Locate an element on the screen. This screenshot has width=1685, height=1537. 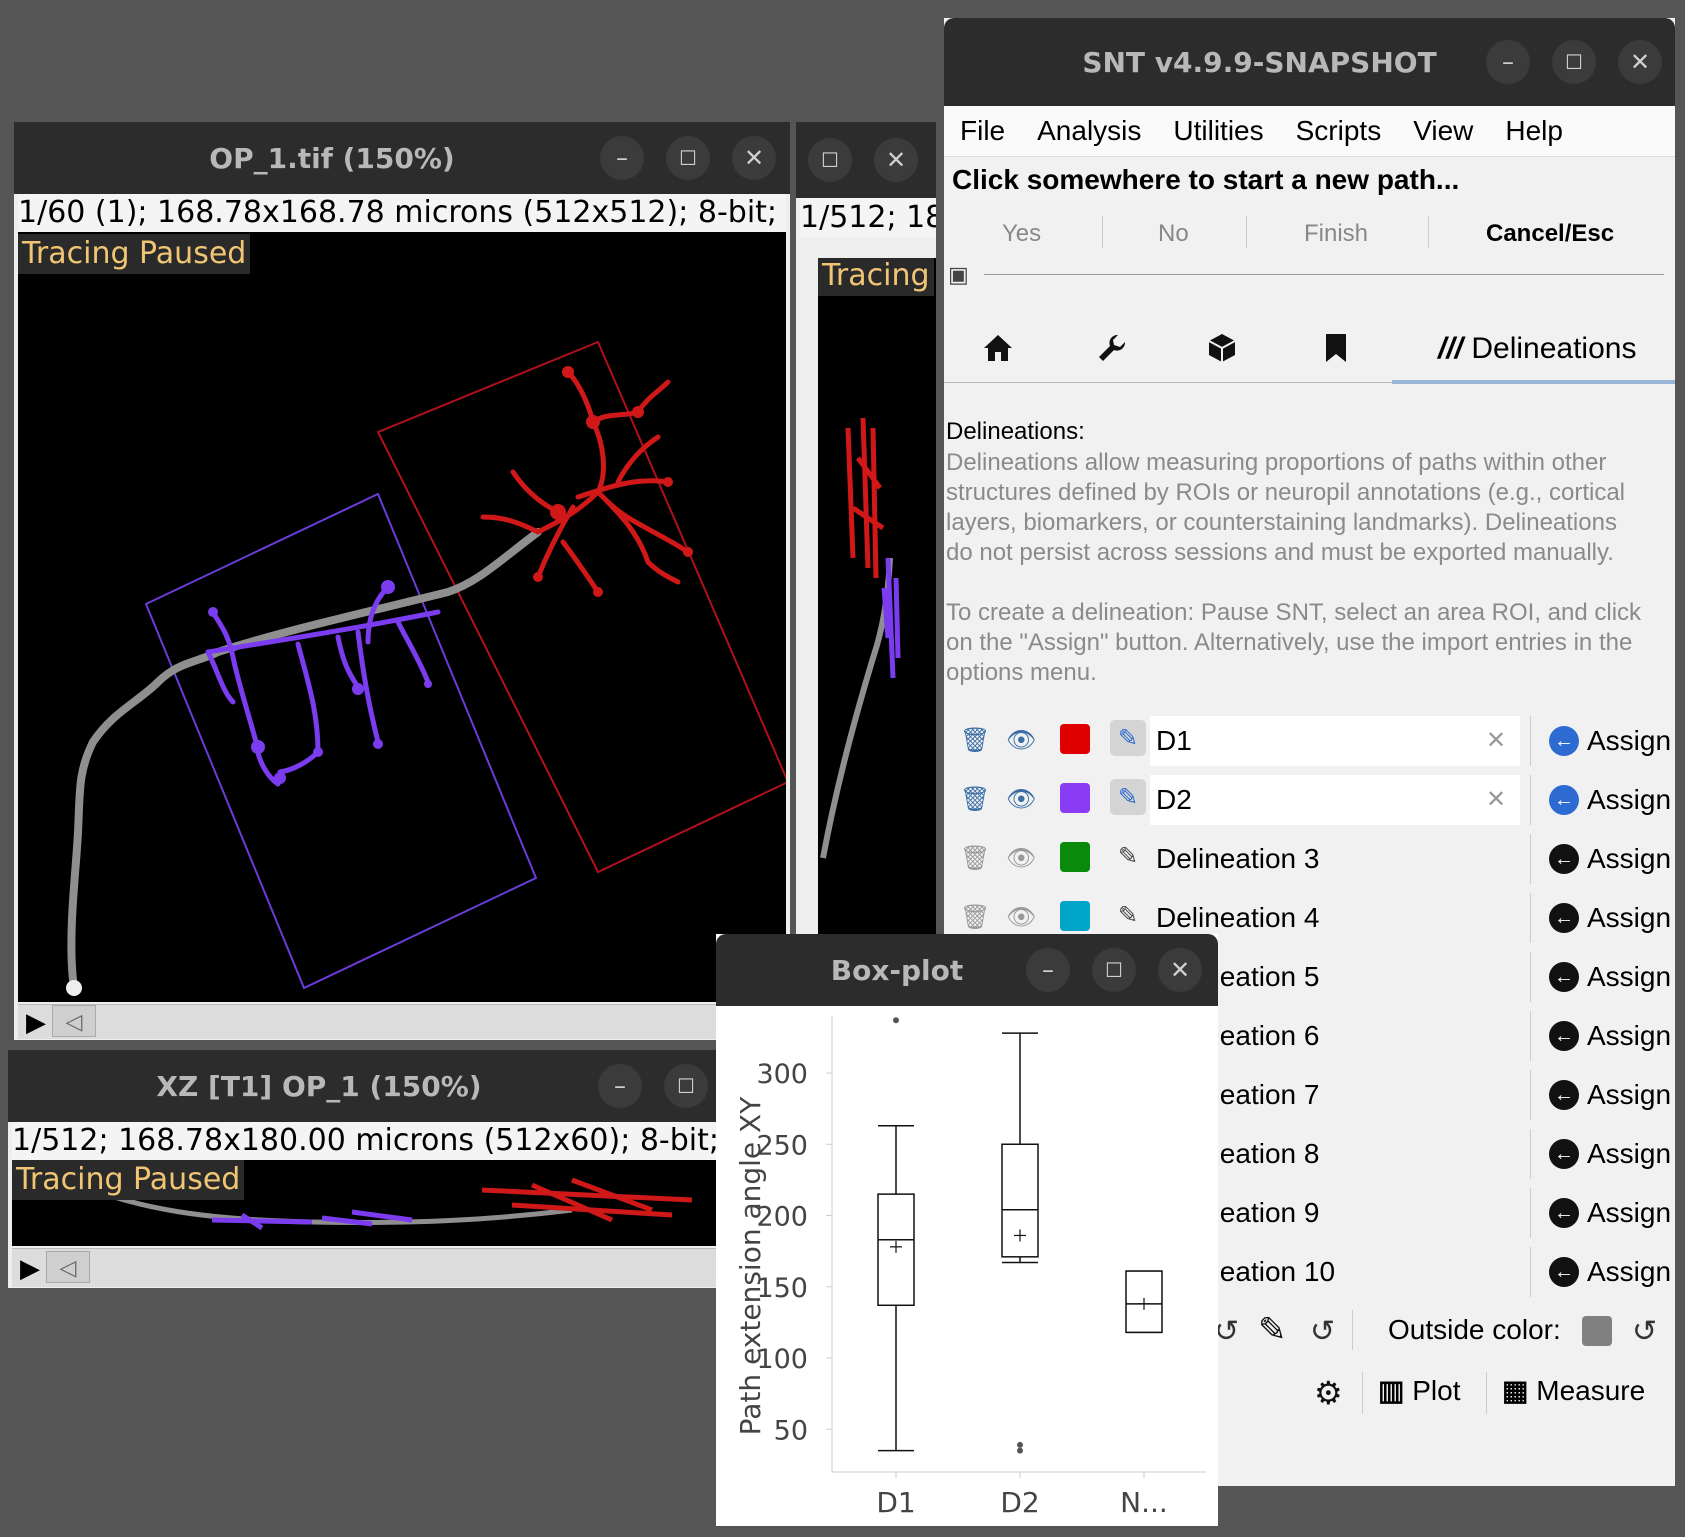
x-tick-label: D2 is located at coordinates (1019, 1502).